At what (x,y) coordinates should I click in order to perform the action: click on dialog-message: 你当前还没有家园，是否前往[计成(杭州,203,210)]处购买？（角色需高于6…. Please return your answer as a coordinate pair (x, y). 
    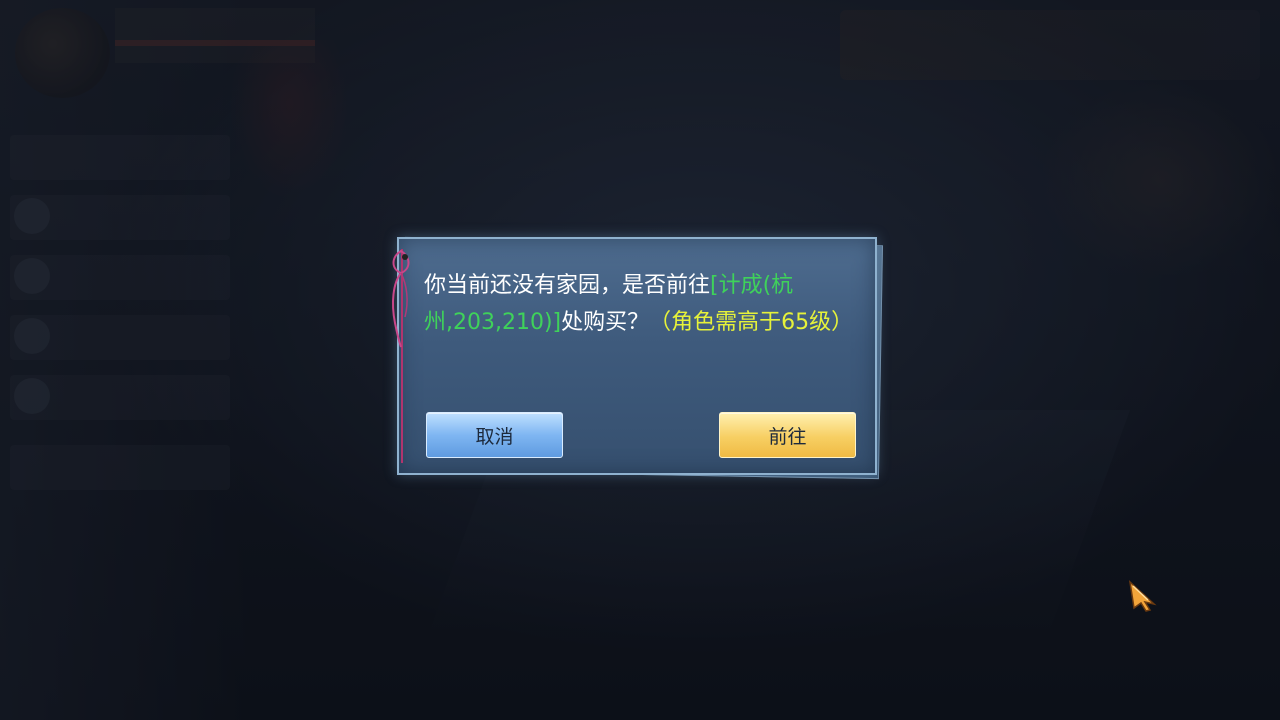
    Looking at the image, I should click on (639, 304).